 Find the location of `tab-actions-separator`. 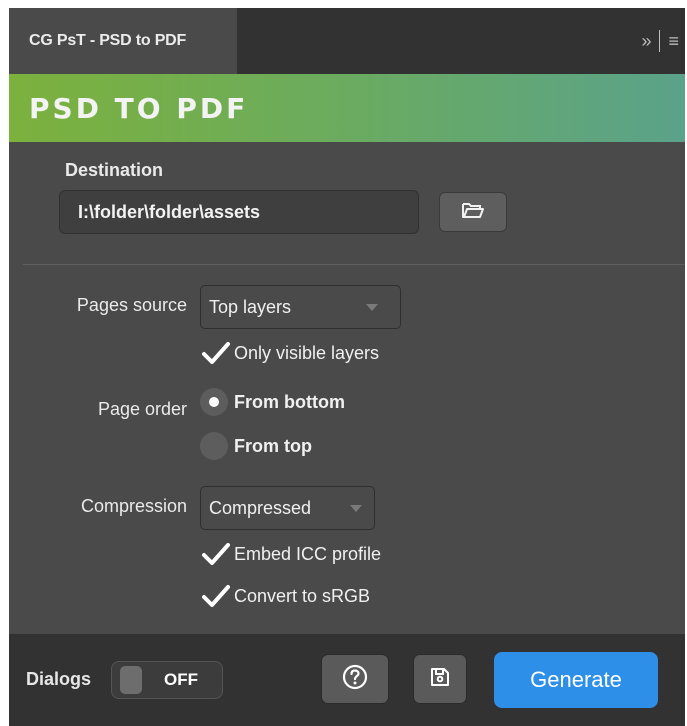

tab-actions-separator is located at coordinates (660, 41).